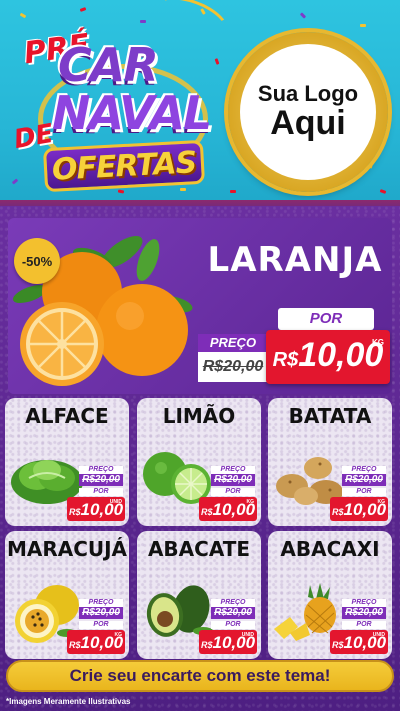  I want to click on product-card: ALFACE PREÇO R$20,00 POR R$ 10,00 UNID, so click(67, 462).